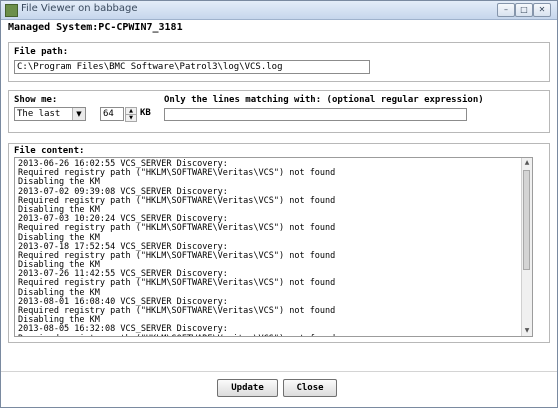 This screenshot has width=558, height=408. I want to click on vertical-scrollbar: ▲ ▼, so click(526, 247).